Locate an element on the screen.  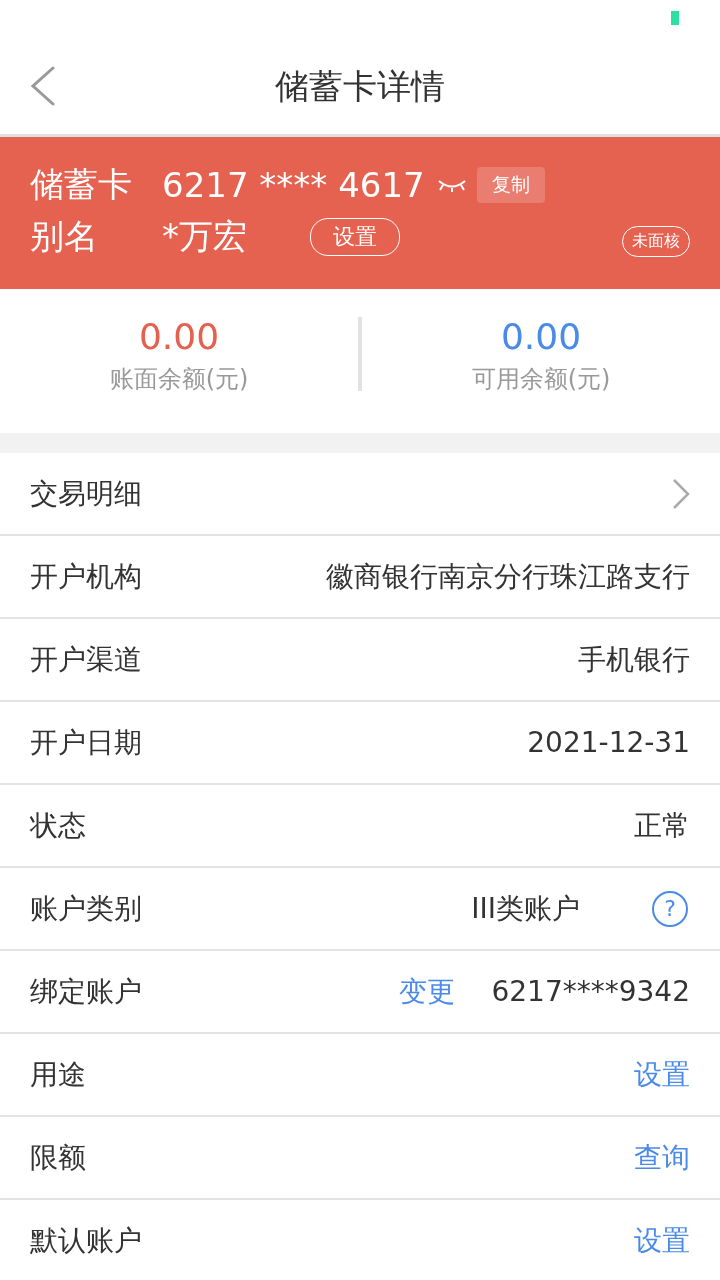
row-value: 手机银行 is located at coordinates (634, 659).